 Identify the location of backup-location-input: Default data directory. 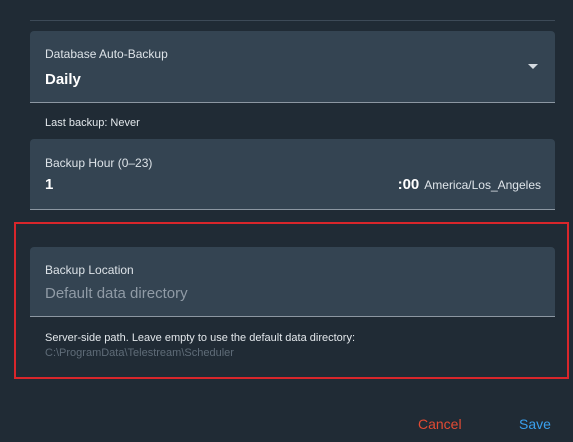
(116, 293).